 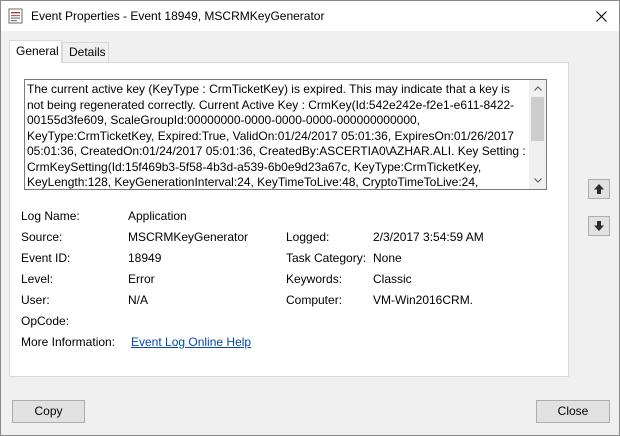 What do you see at coordinates (45, 321) in the screenshot?
I see `opcode-label: OpCode:` at bounding box center [45, 321].